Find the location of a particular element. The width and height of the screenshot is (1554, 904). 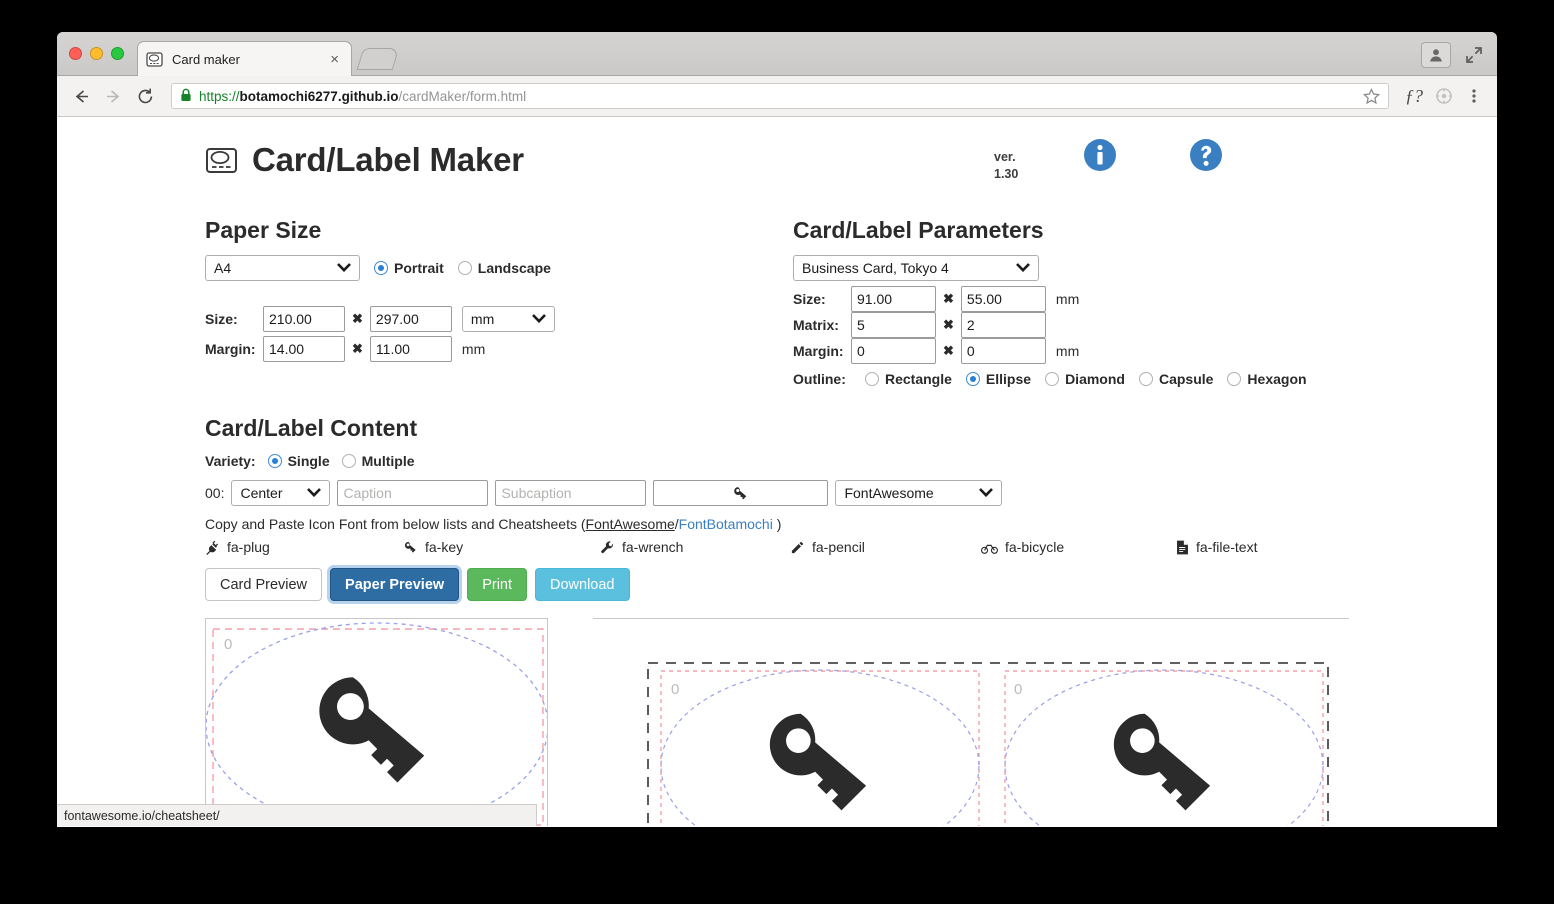

list-item: fa-wrench is located at coordinates (695, 547).